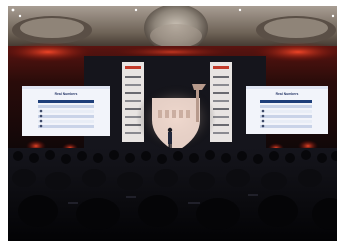  I want to click on right-screen: Real Numbers, so click(287, 110).